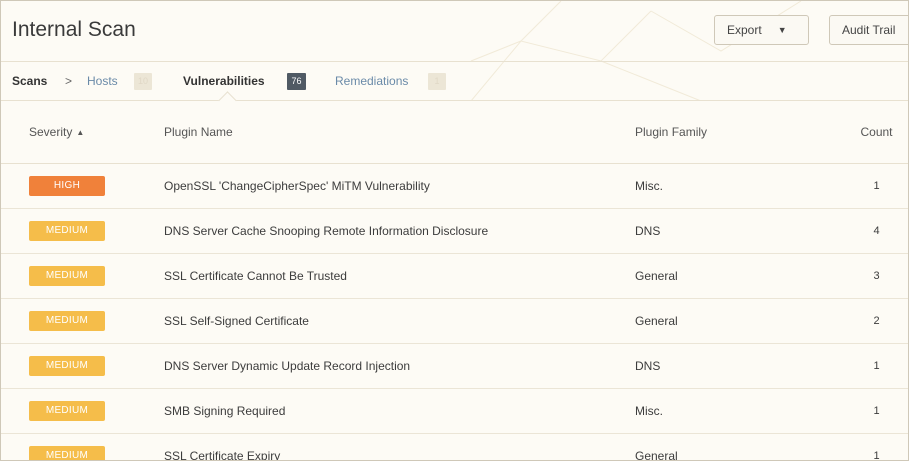 The width and height of the screenshot is (909, 461). What do you see at coordinates (399, 132) in the screenshot?
I see `column-plugin-name: Plugin Name` at bounding box center [399, 132].